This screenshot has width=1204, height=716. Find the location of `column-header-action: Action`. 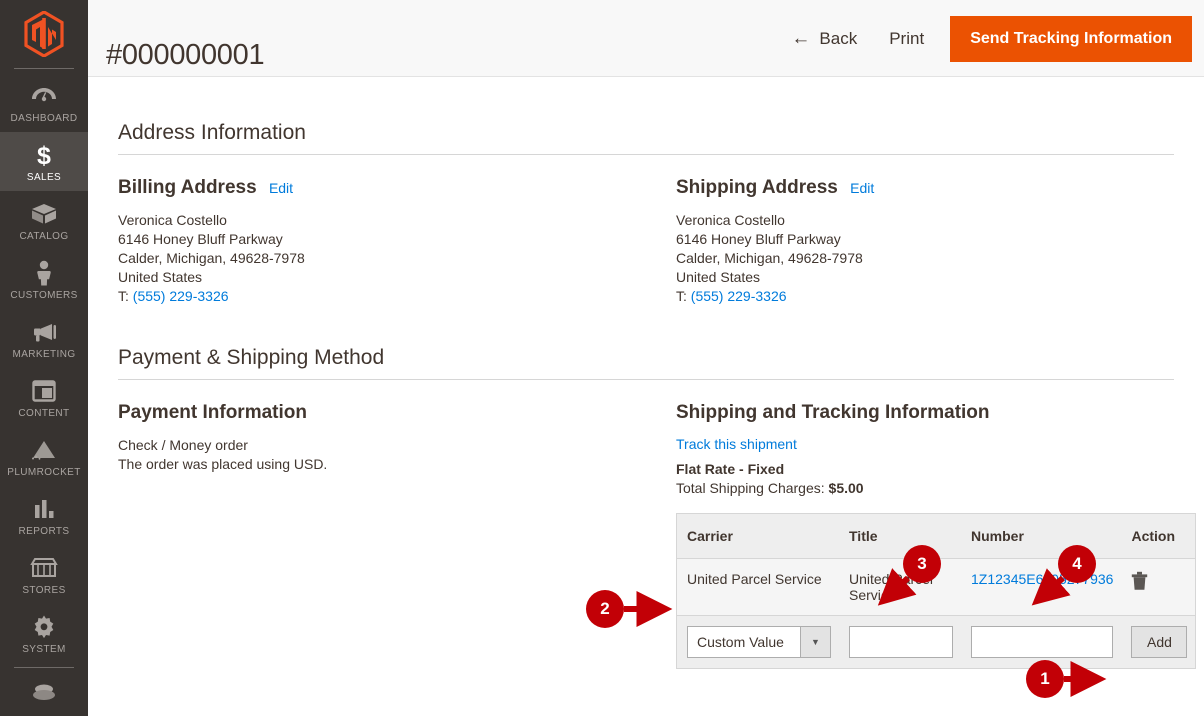

column-header-action: Action is located at coordinates (1158, 536).